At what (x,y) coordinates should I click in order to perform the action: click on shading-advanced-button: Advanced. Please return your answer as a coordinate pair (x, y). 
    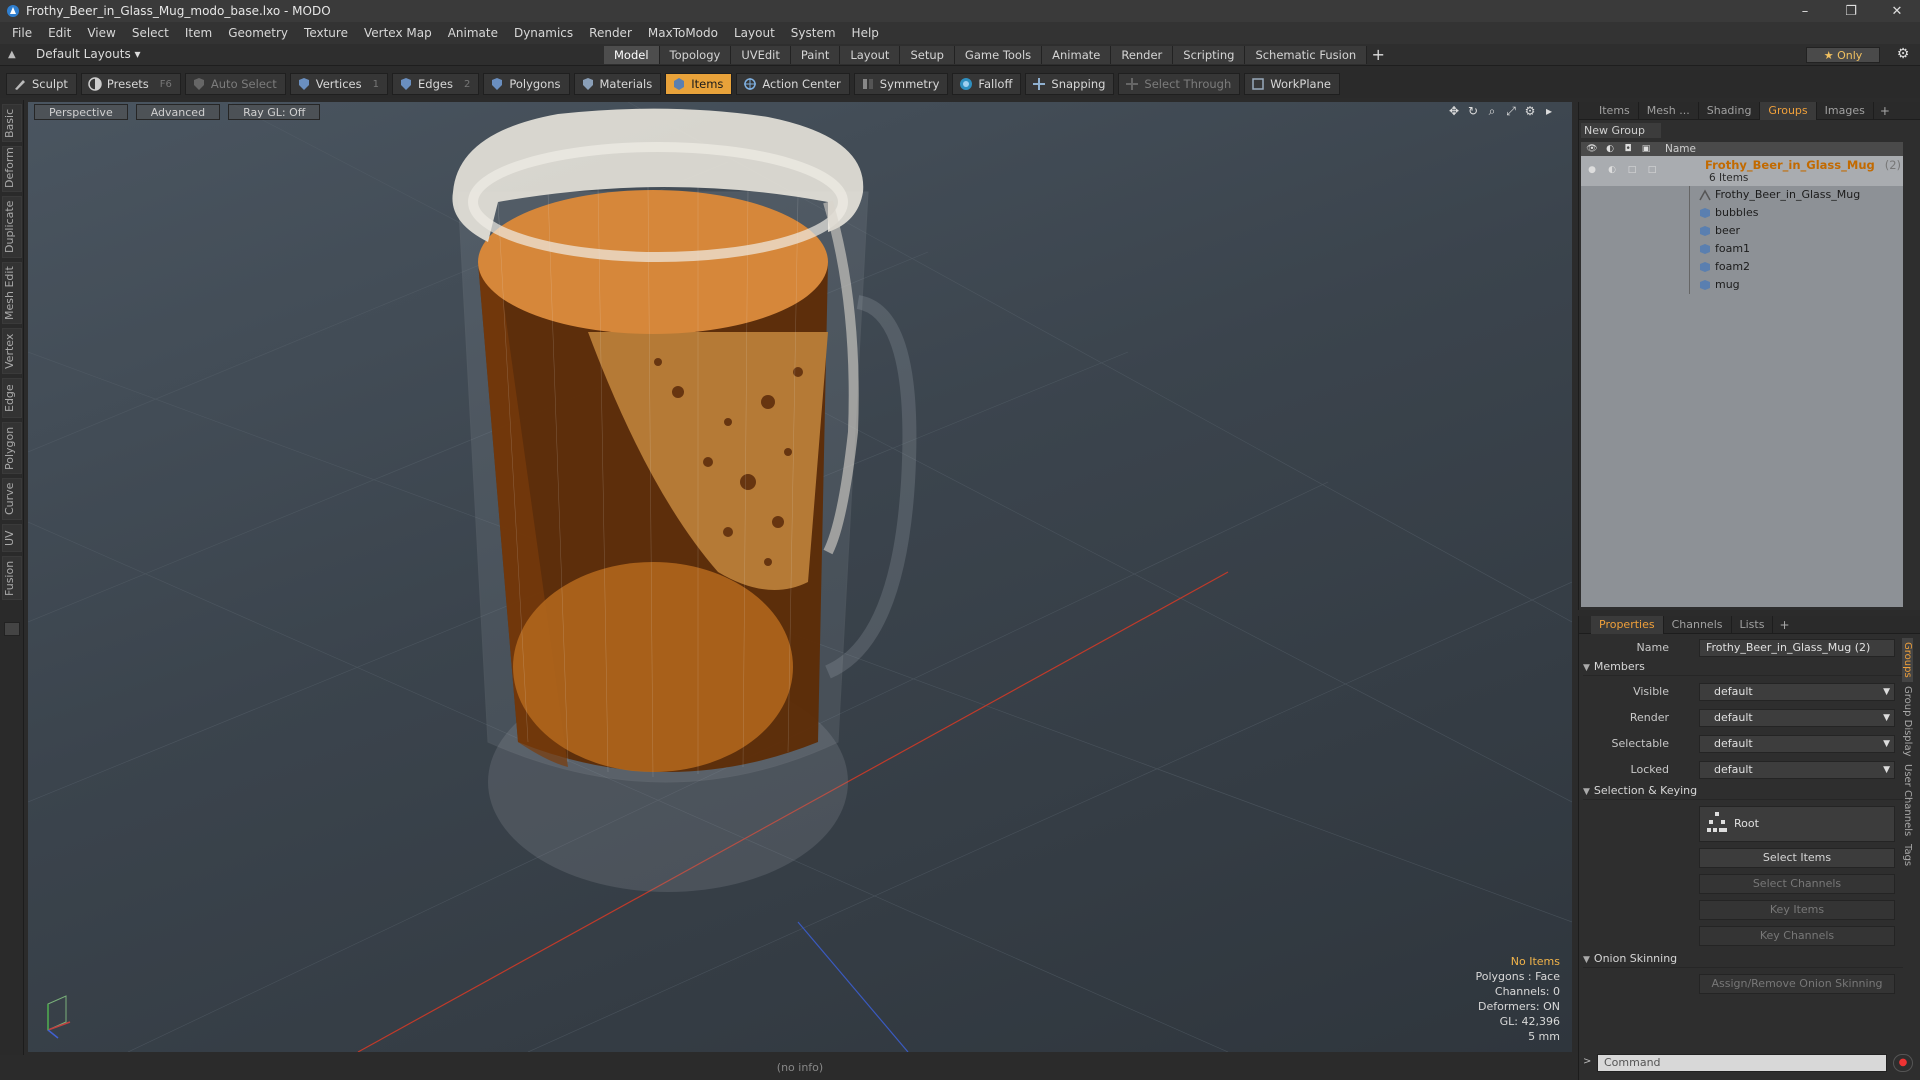
    Looking at the image, I should click on (178, 112).